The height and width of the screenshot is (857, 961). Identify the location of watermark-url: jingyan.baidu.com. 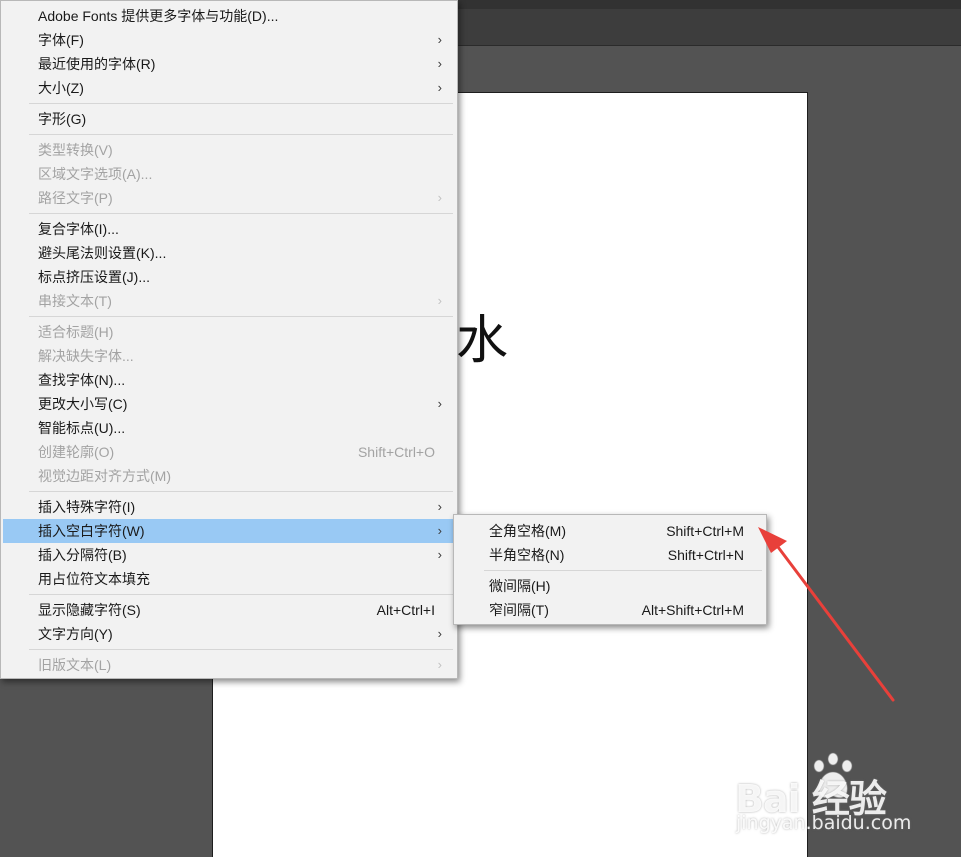
(824, 823).